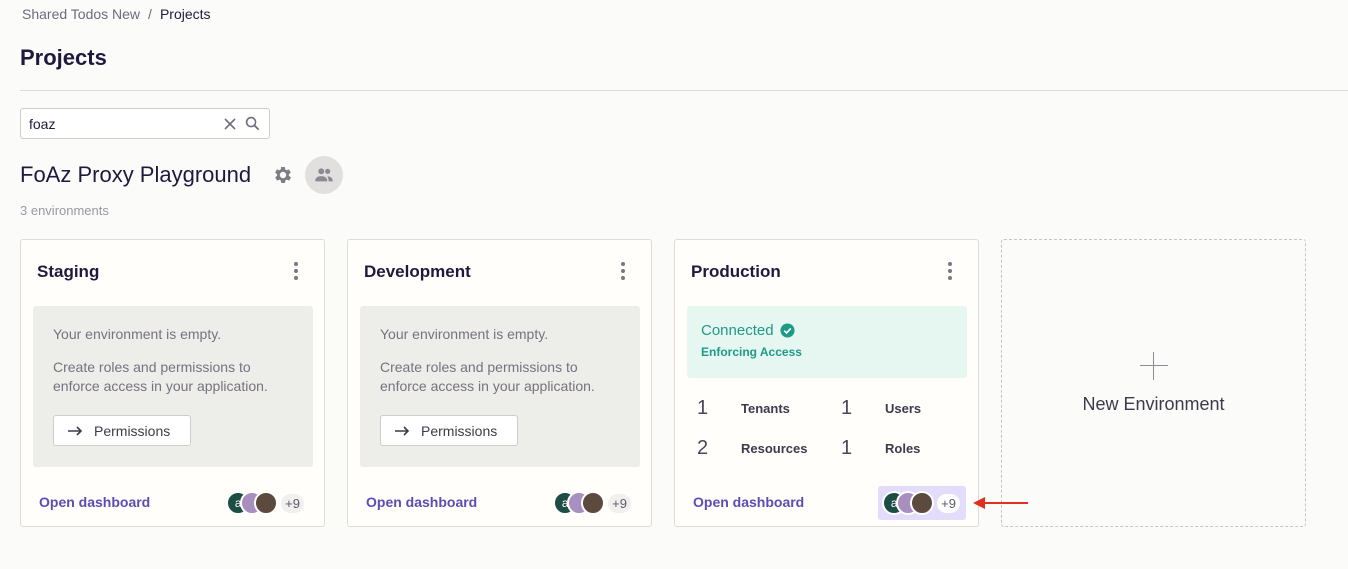 The height and width of the screenshot is (569, 1348). Describe the element at coordinates (1000, 503) in the screenshot. I see `annotation-arrow-icon` at that location.